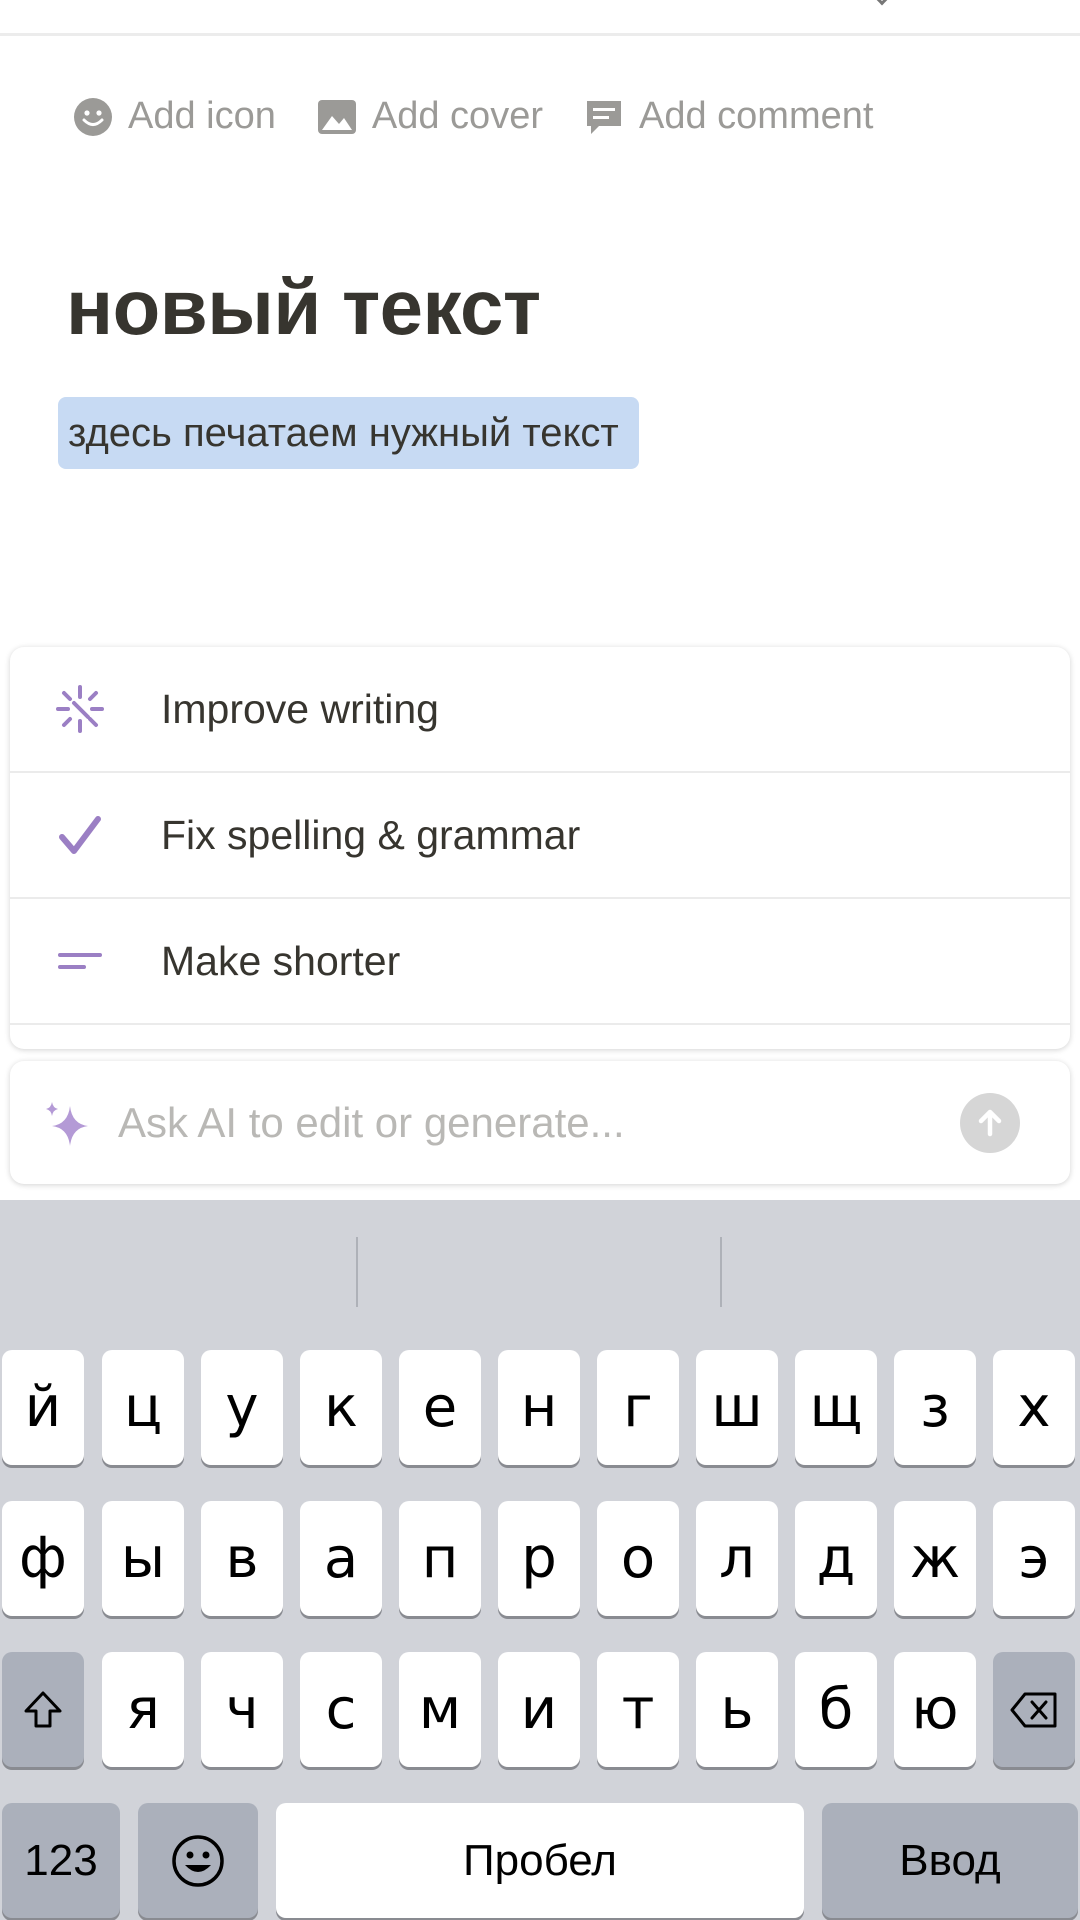  Describe the element at coordinates (638, 1558) in the screenshot. I see `key: о` at that location.